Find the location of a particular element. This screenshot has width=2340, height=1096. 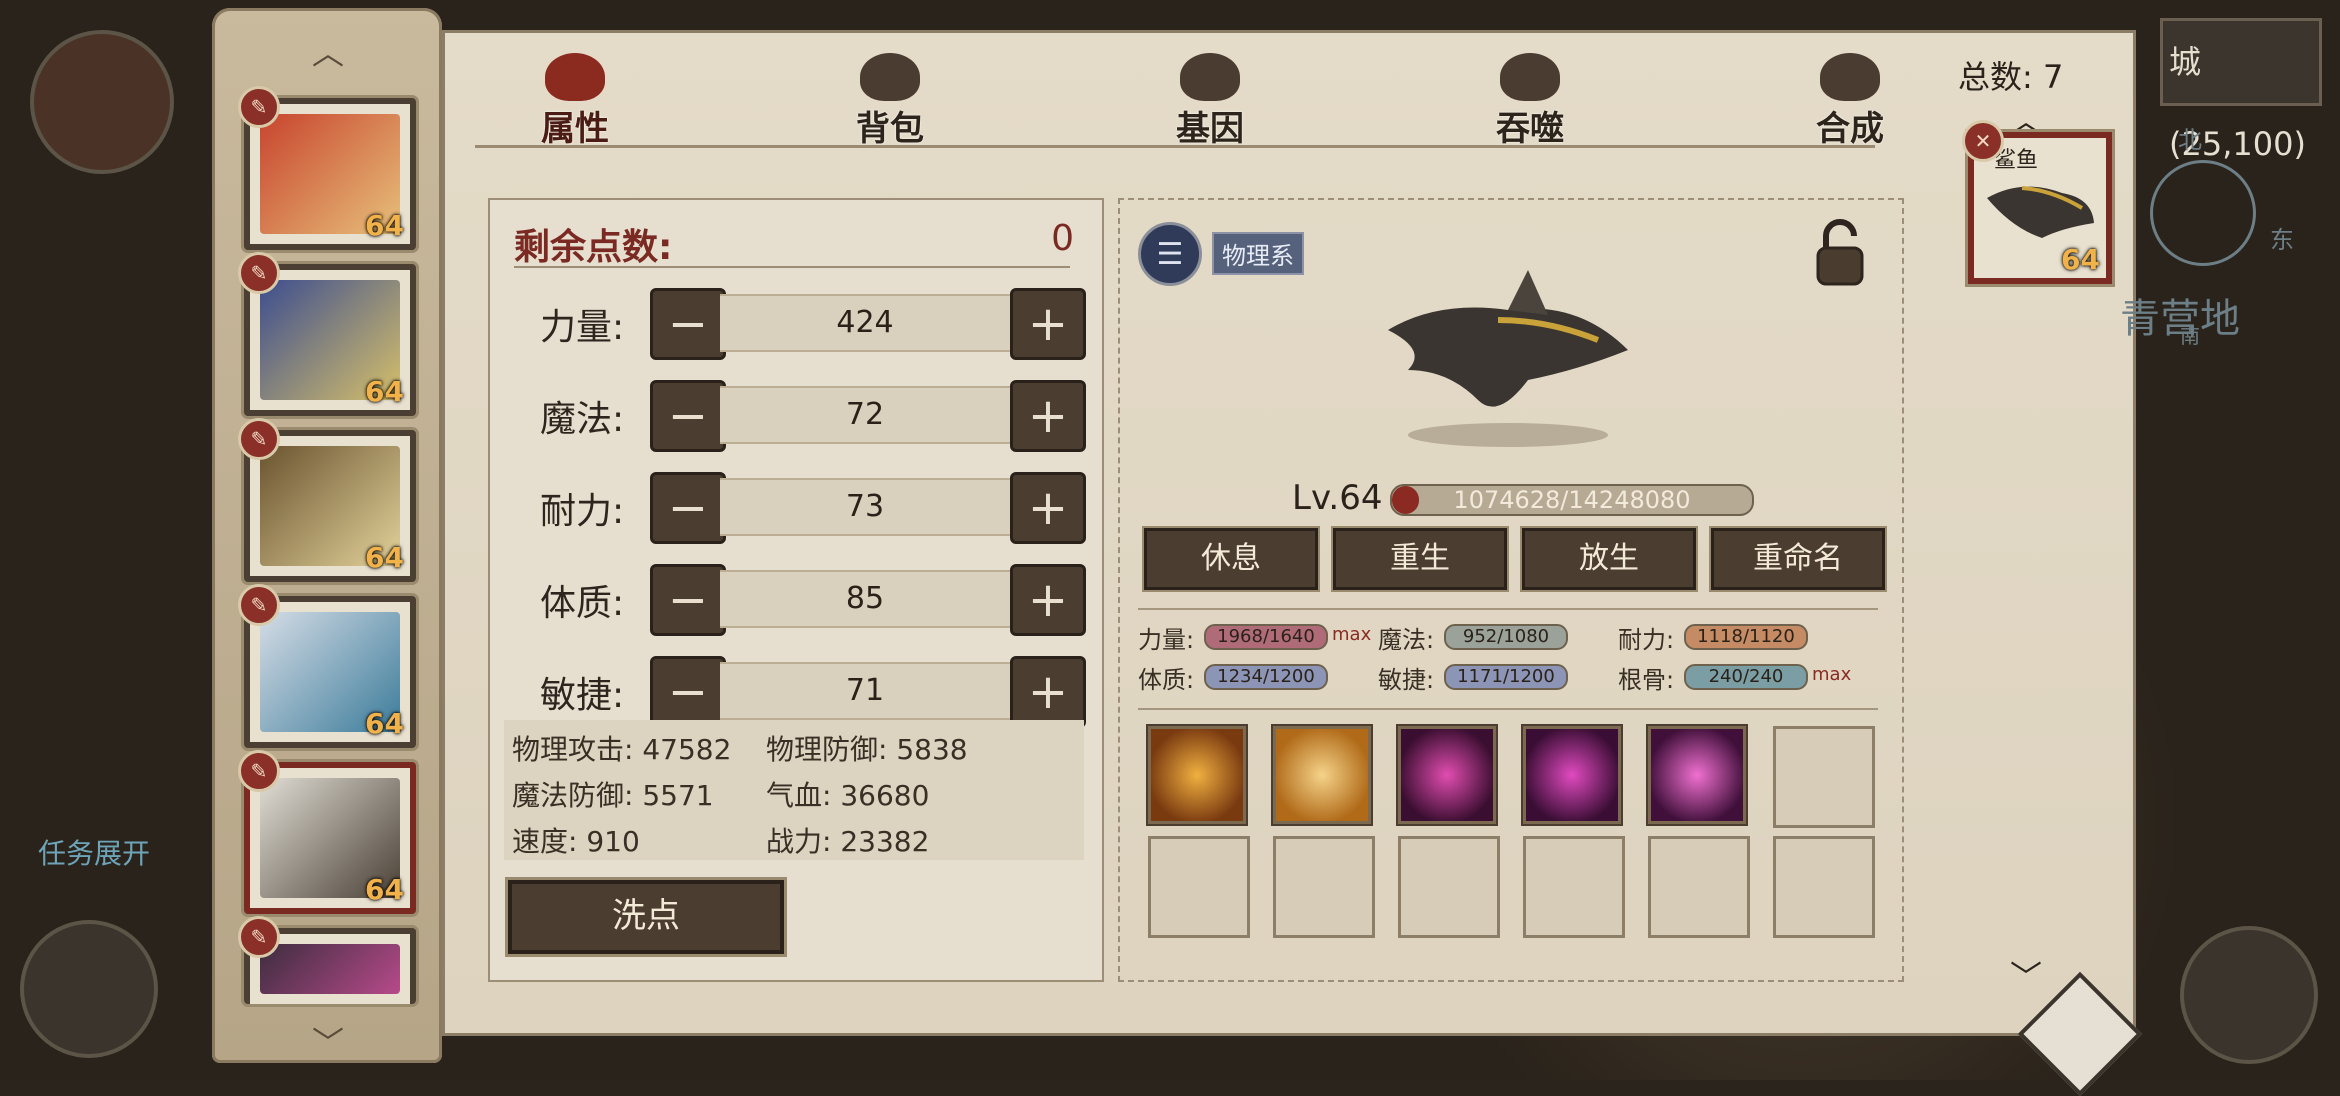

stat-speed: 速度: 910 is located at coordinates (576, 841).